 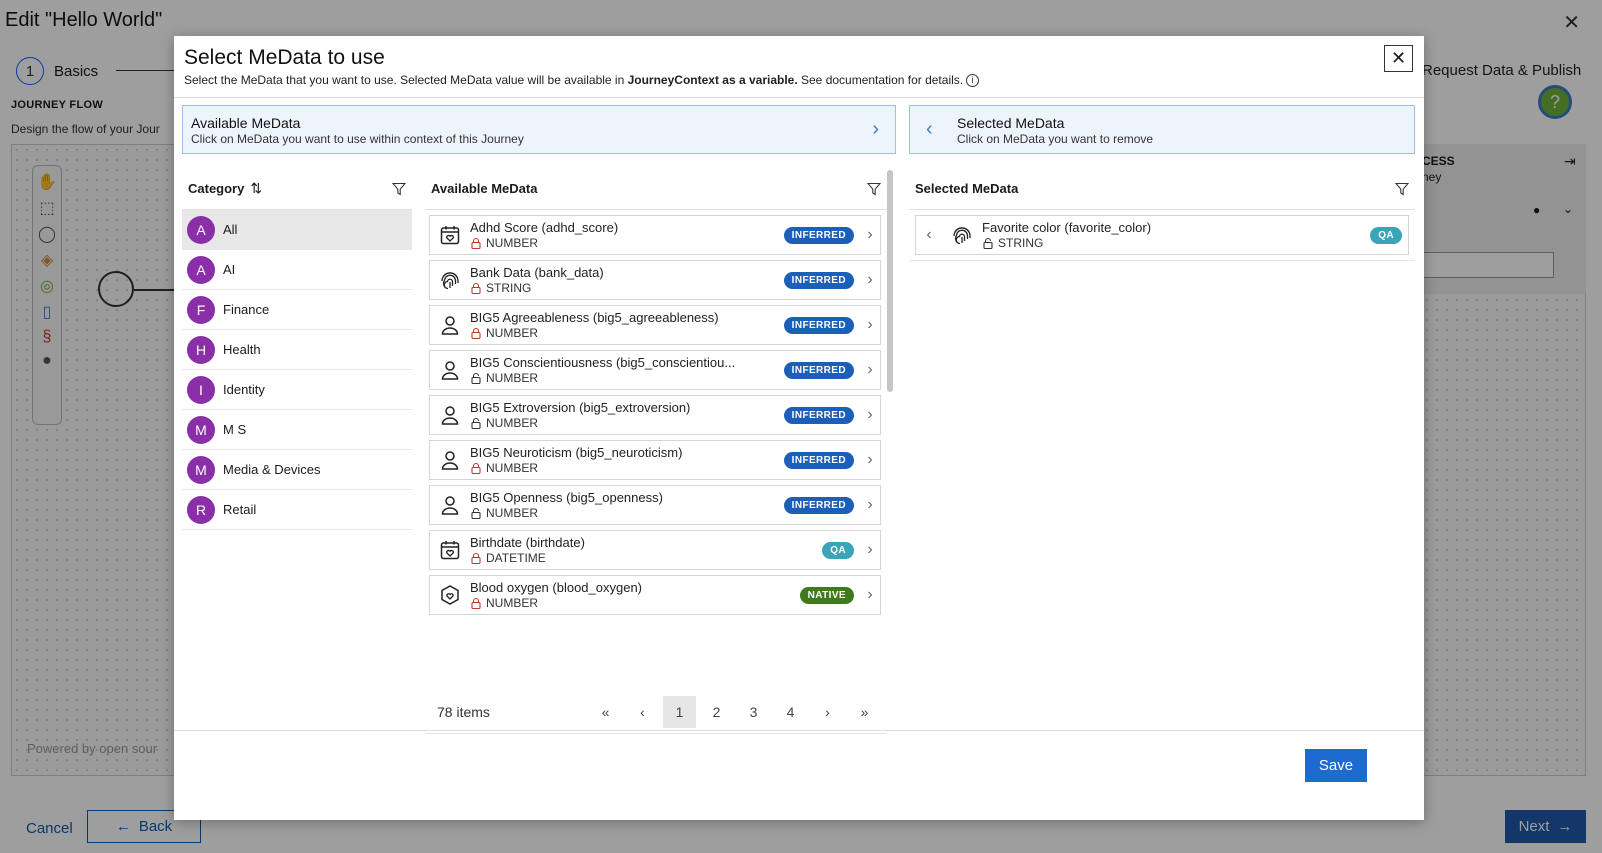 I want to click on page-numbers: 1234, so click(x=737, y=711).